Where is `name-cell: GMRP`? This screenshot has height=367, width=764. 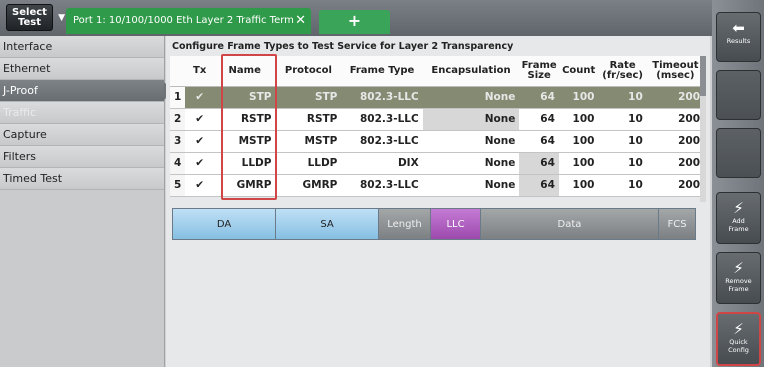 name-cell: GMRP is located at coordinates (244, 185).